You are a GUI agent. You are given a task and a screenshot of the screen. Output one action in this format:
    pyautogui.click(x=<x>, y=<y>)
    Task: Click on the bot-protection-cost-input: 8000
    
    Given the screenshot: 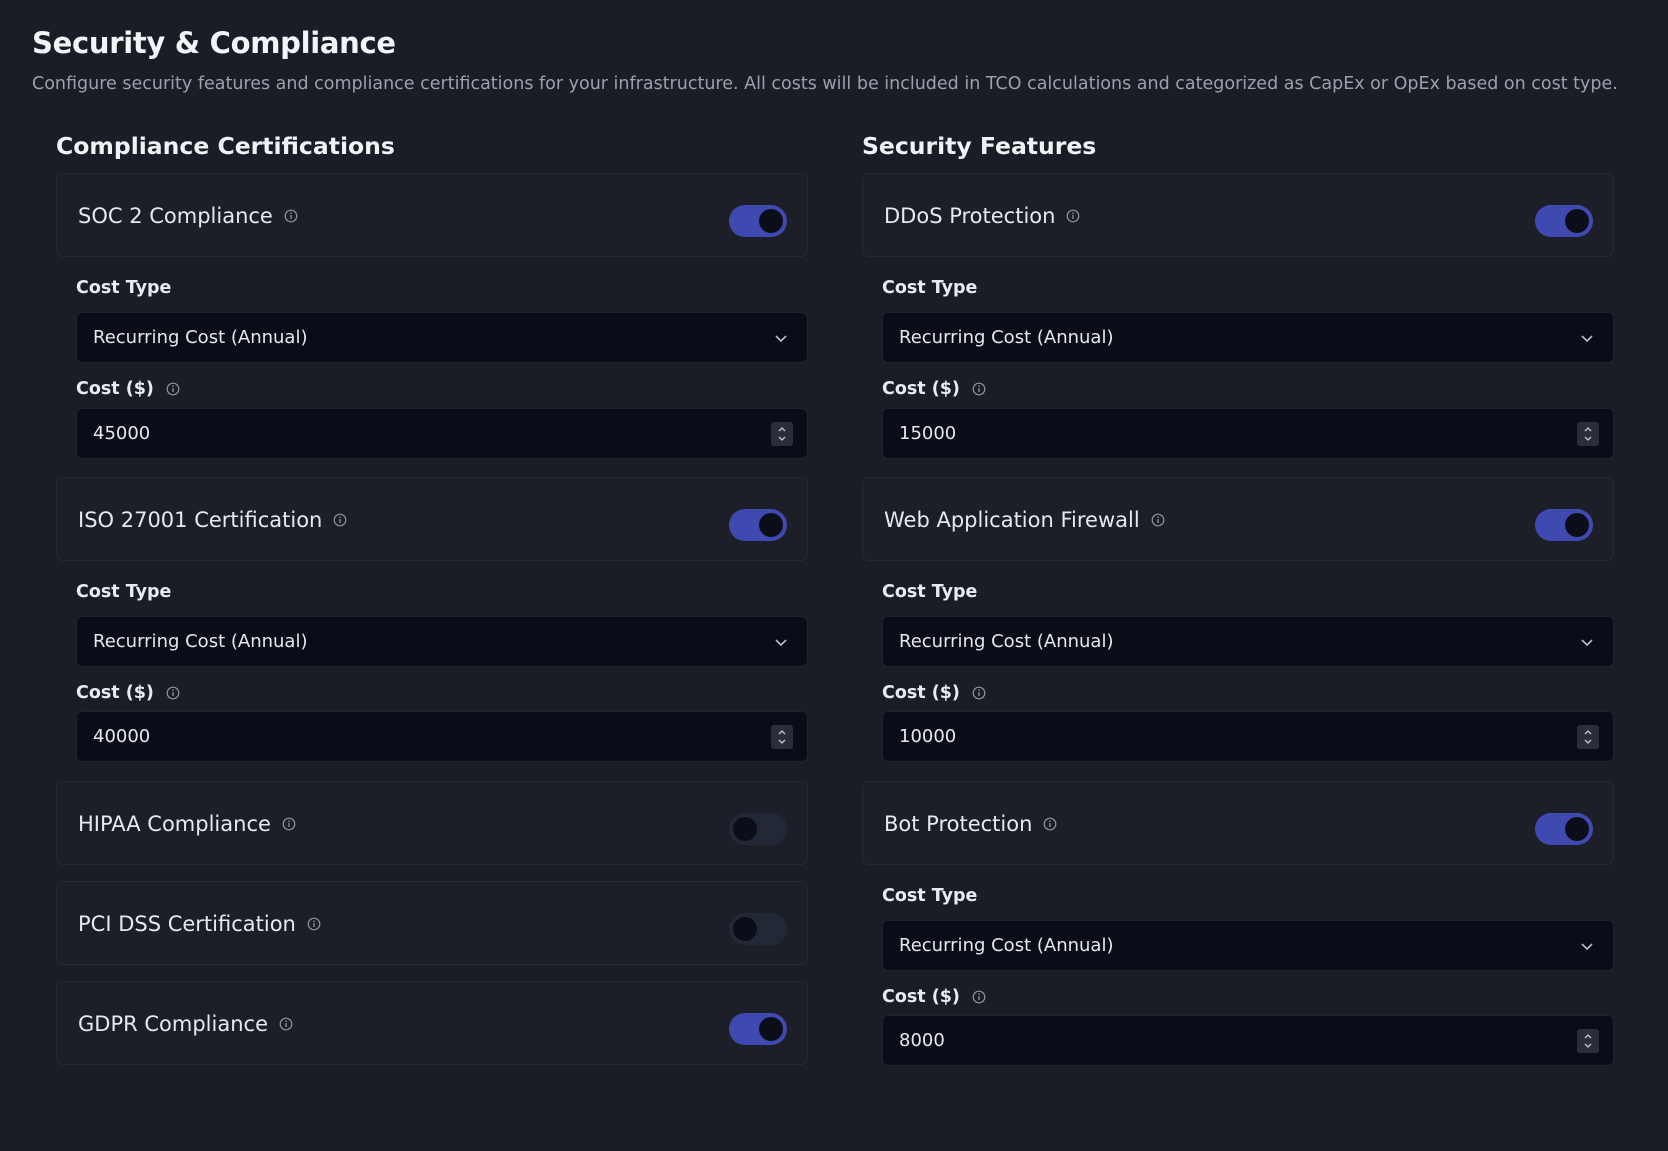 What is the action you would take?
    pyautogui.click(x=1248, y=1040)
    